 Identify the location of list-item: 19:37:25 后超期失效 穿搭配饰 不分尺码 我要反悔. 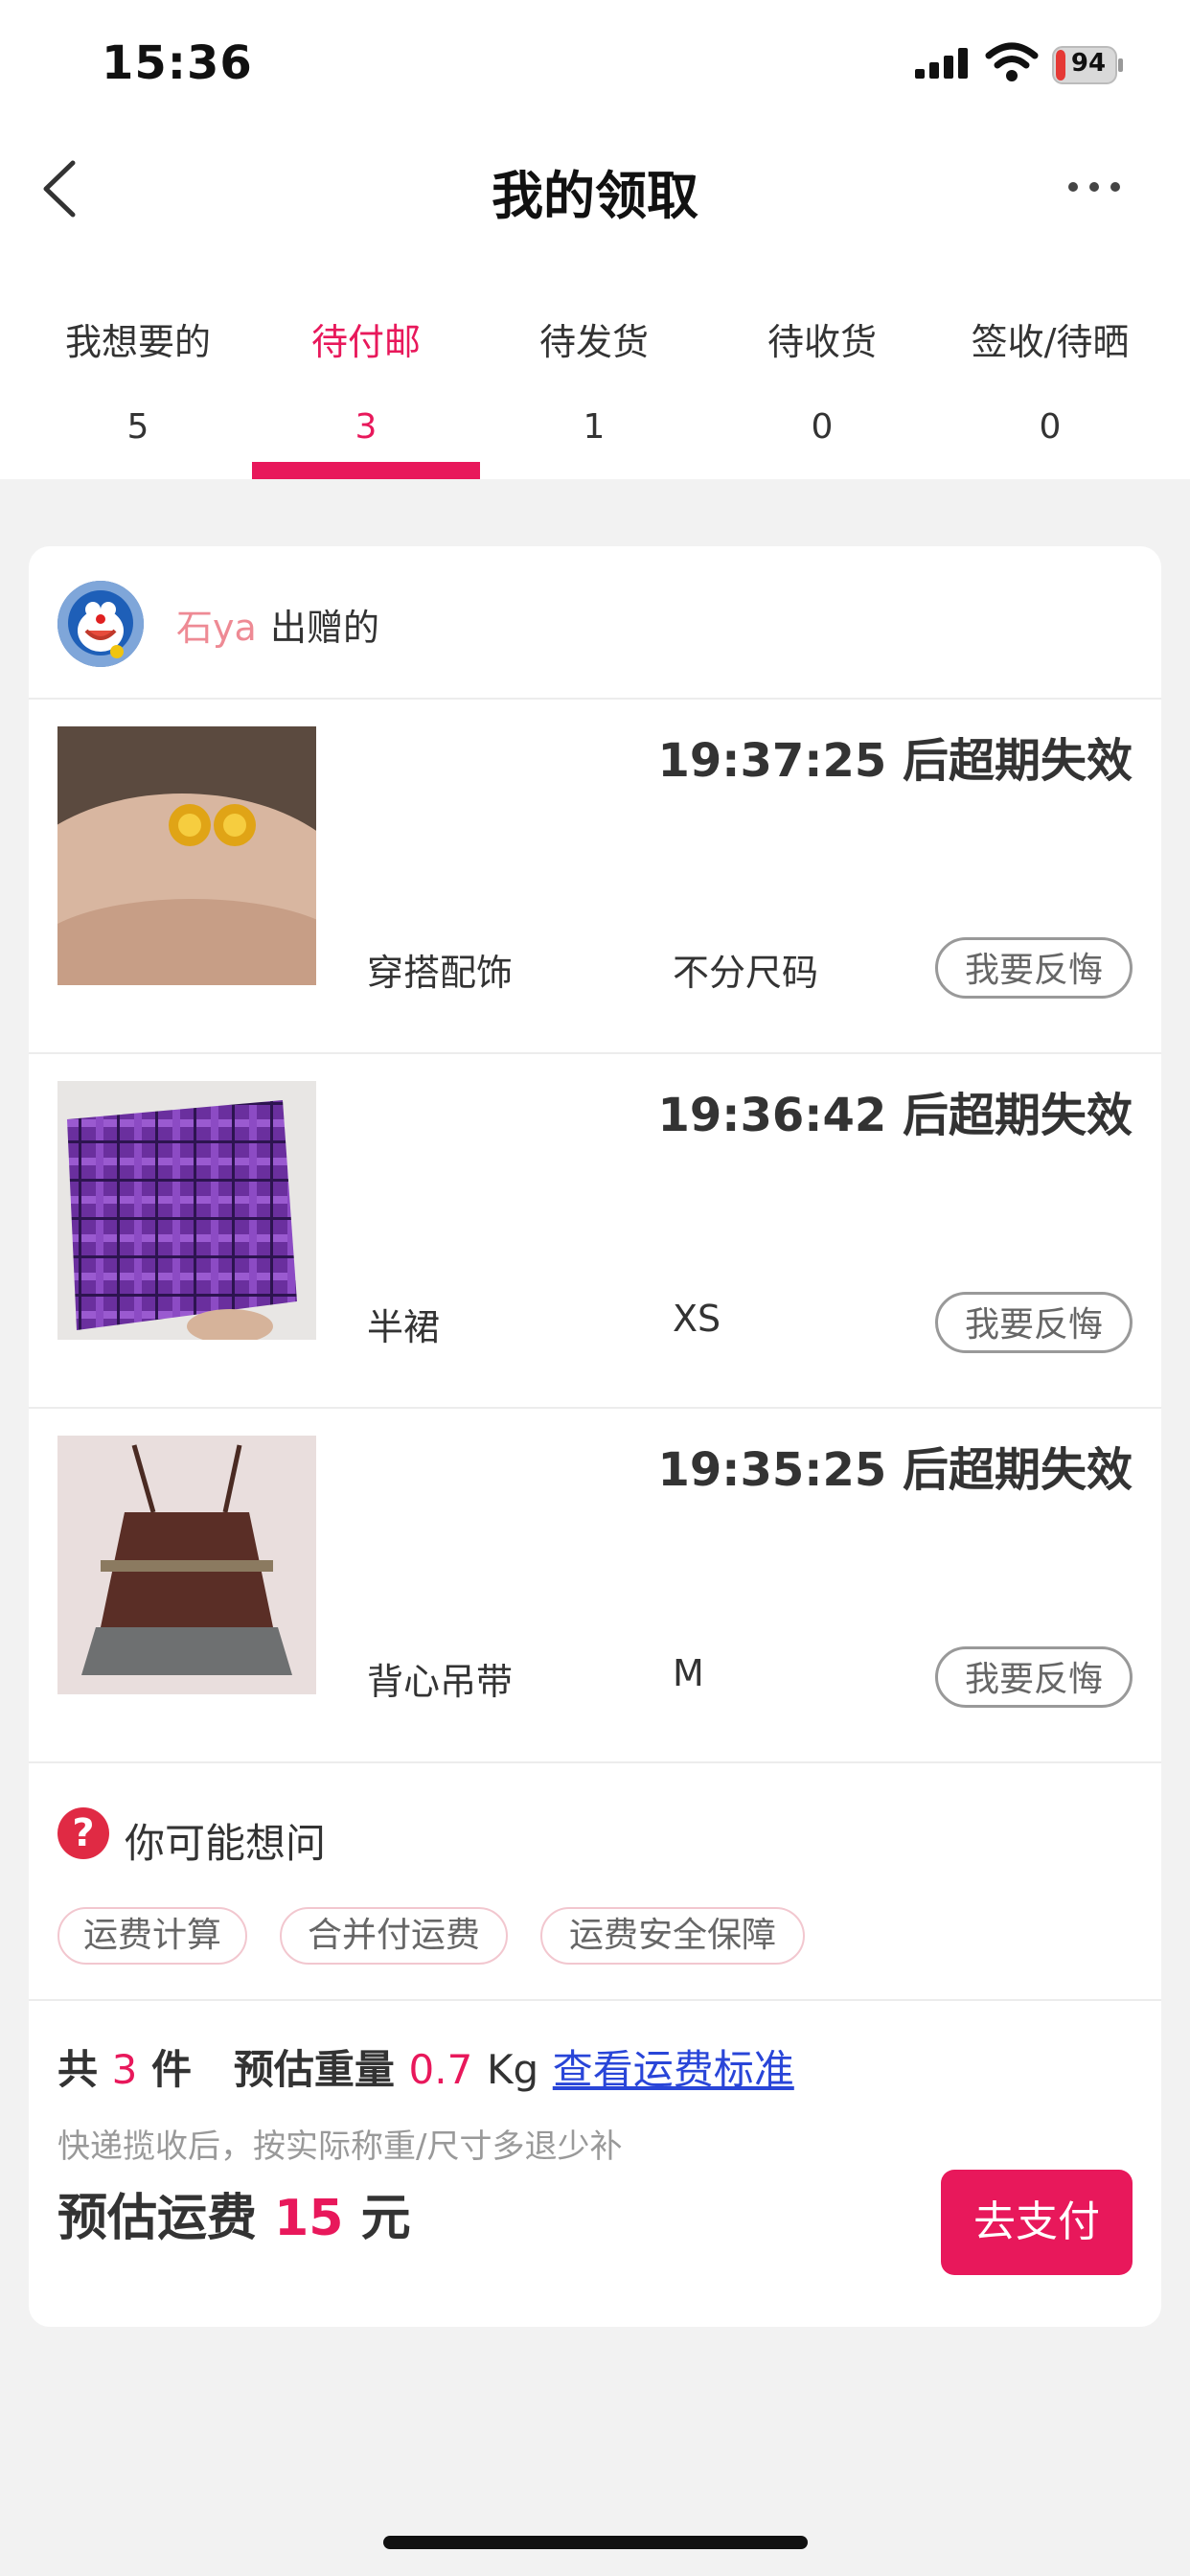
(595, 876).